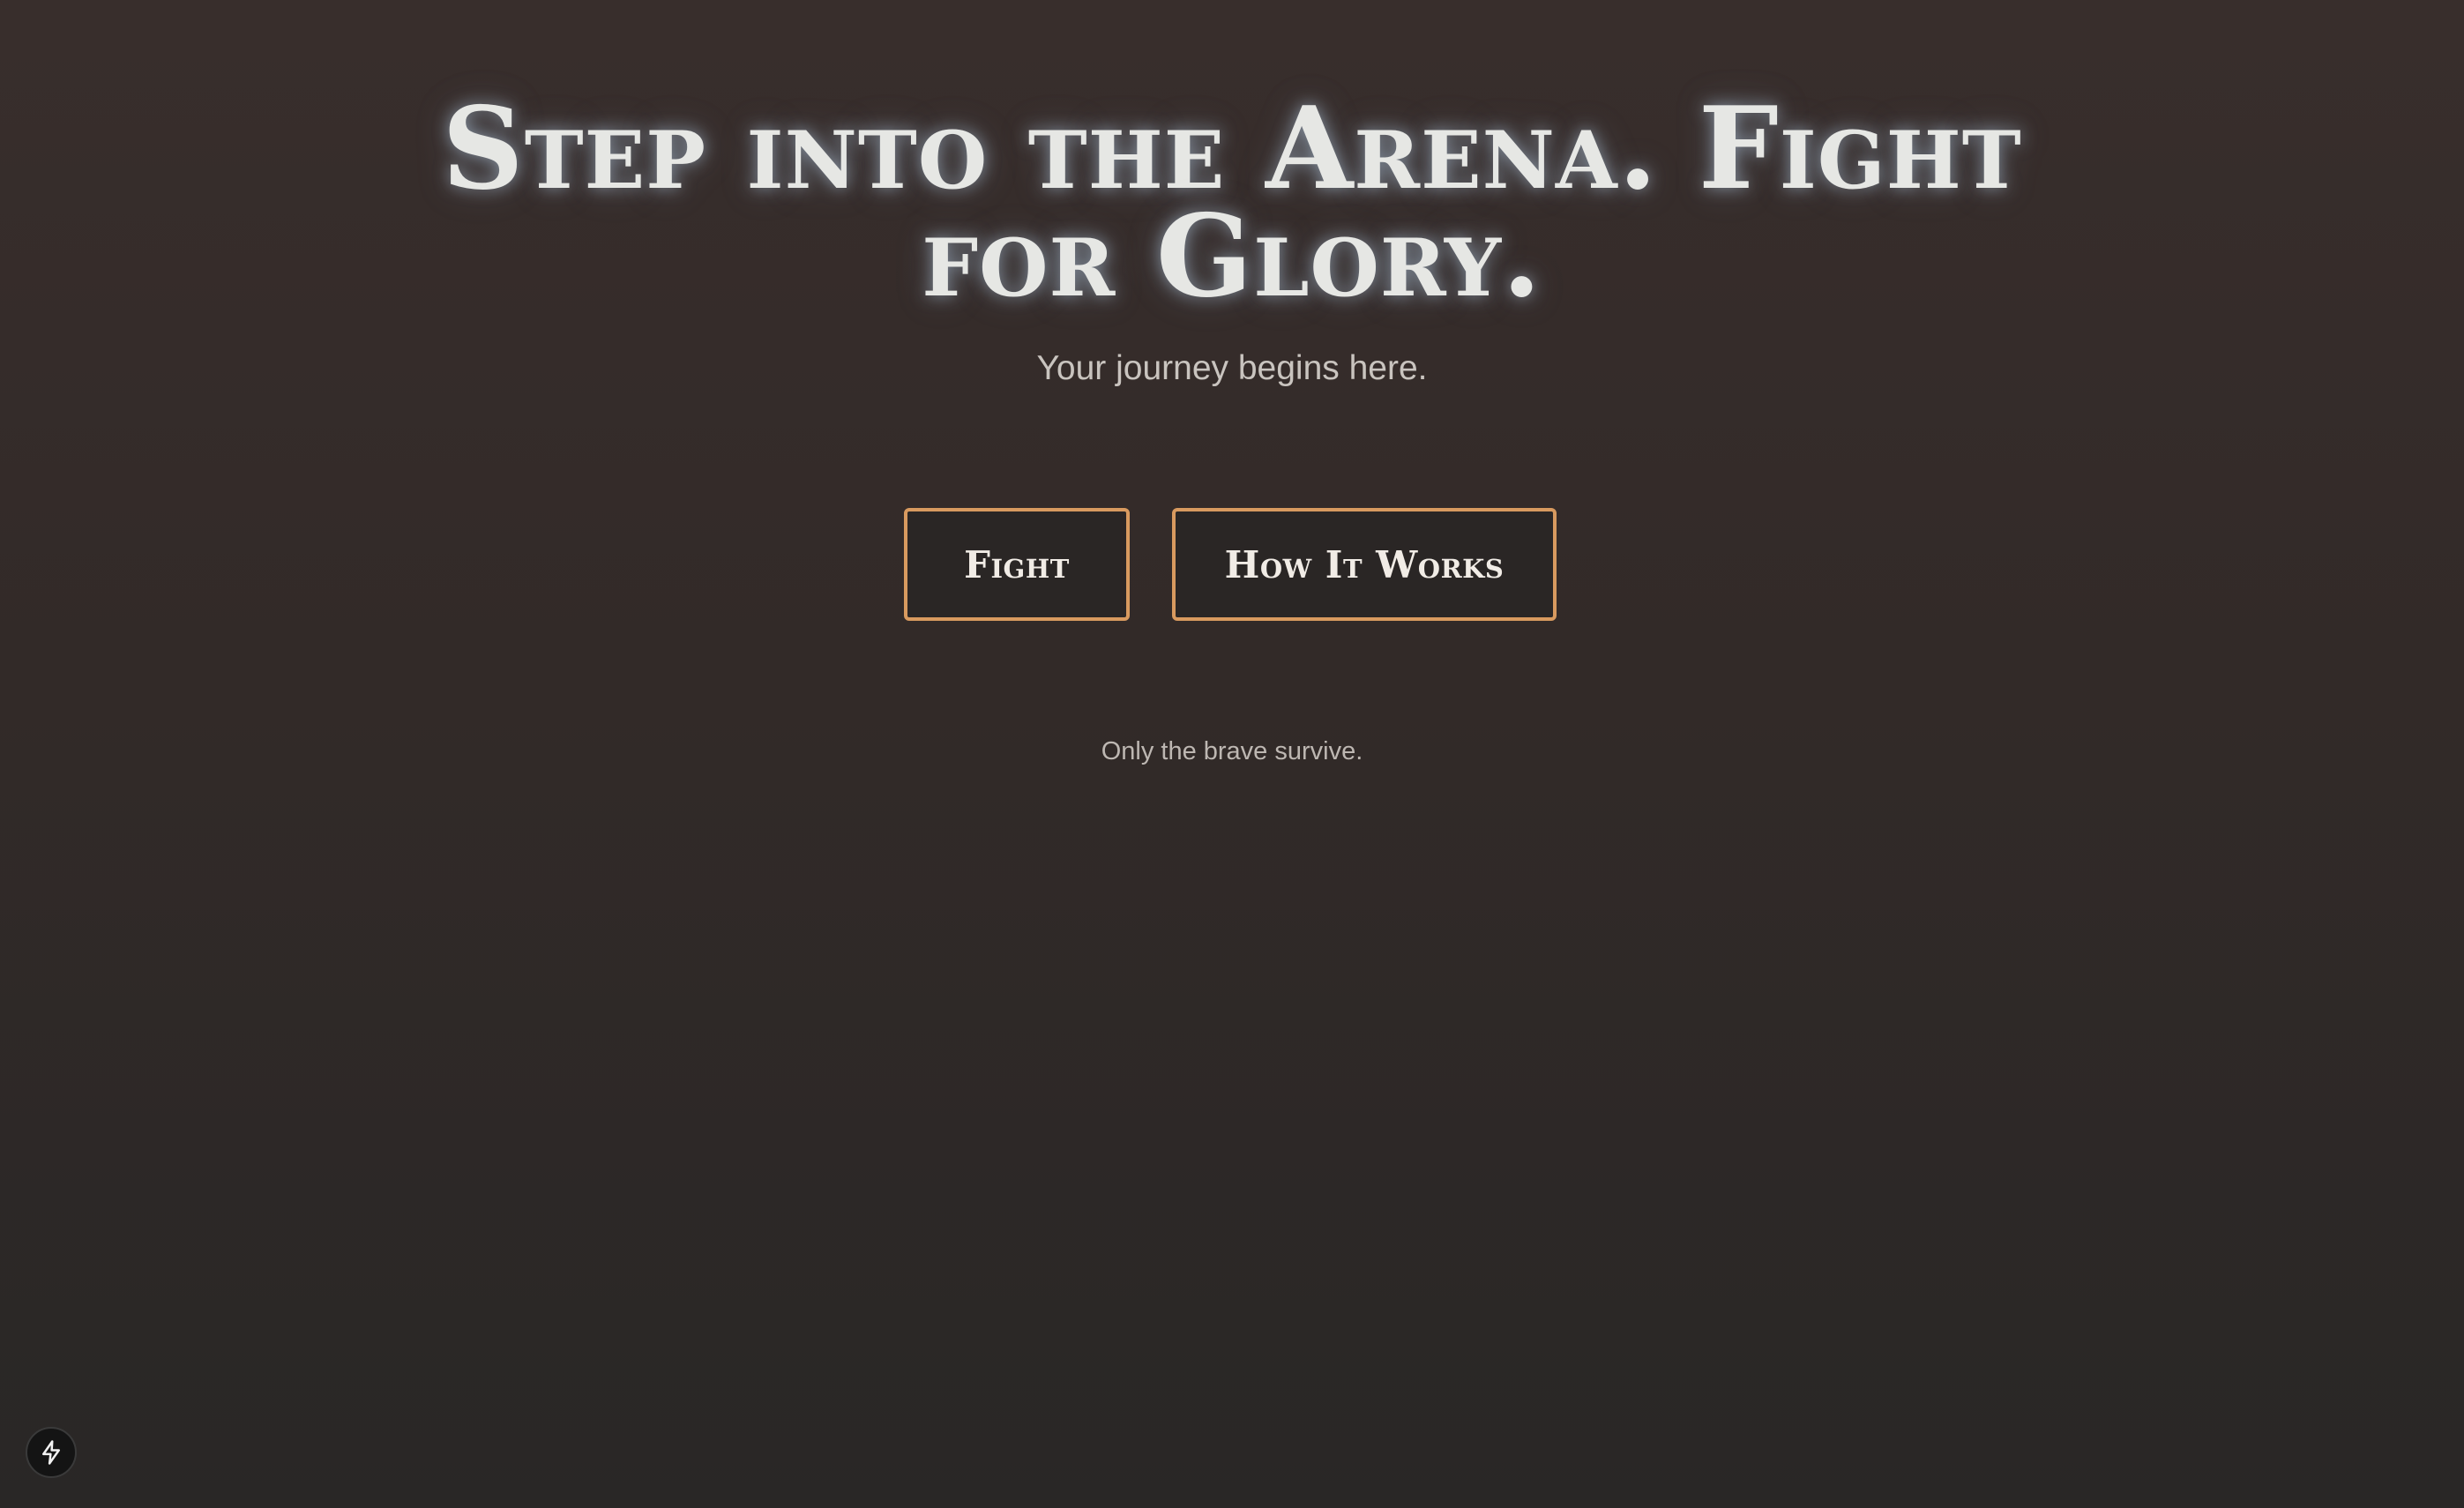 This screenshot has width=2464, height=1508. What do you see at coordinates (1364, 564) in the screenshot?
I see `how-it-works-button: How It Works` at bounding box center [1364, 564].